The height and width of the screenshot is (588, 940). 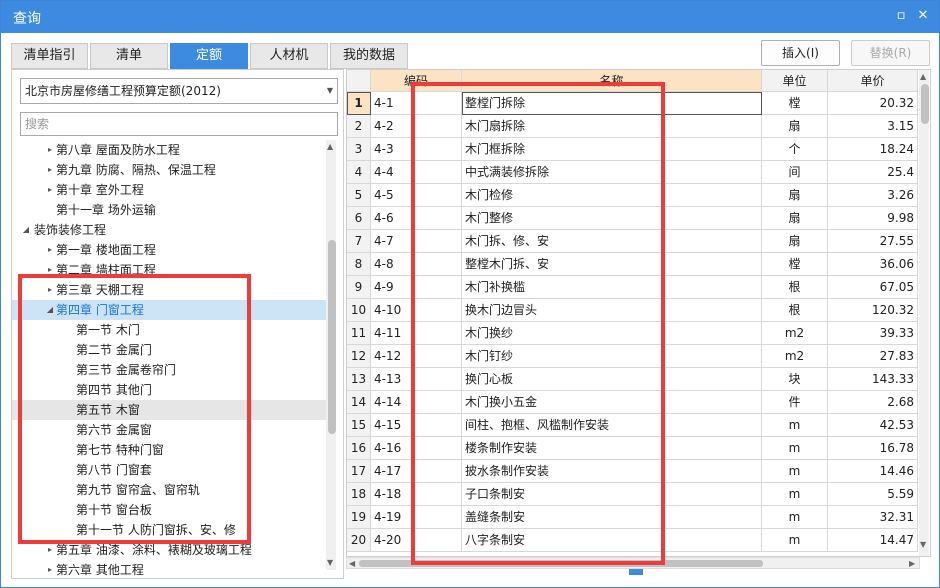 I want to click on tab-quota: 定额, so click(x=209, y=56).